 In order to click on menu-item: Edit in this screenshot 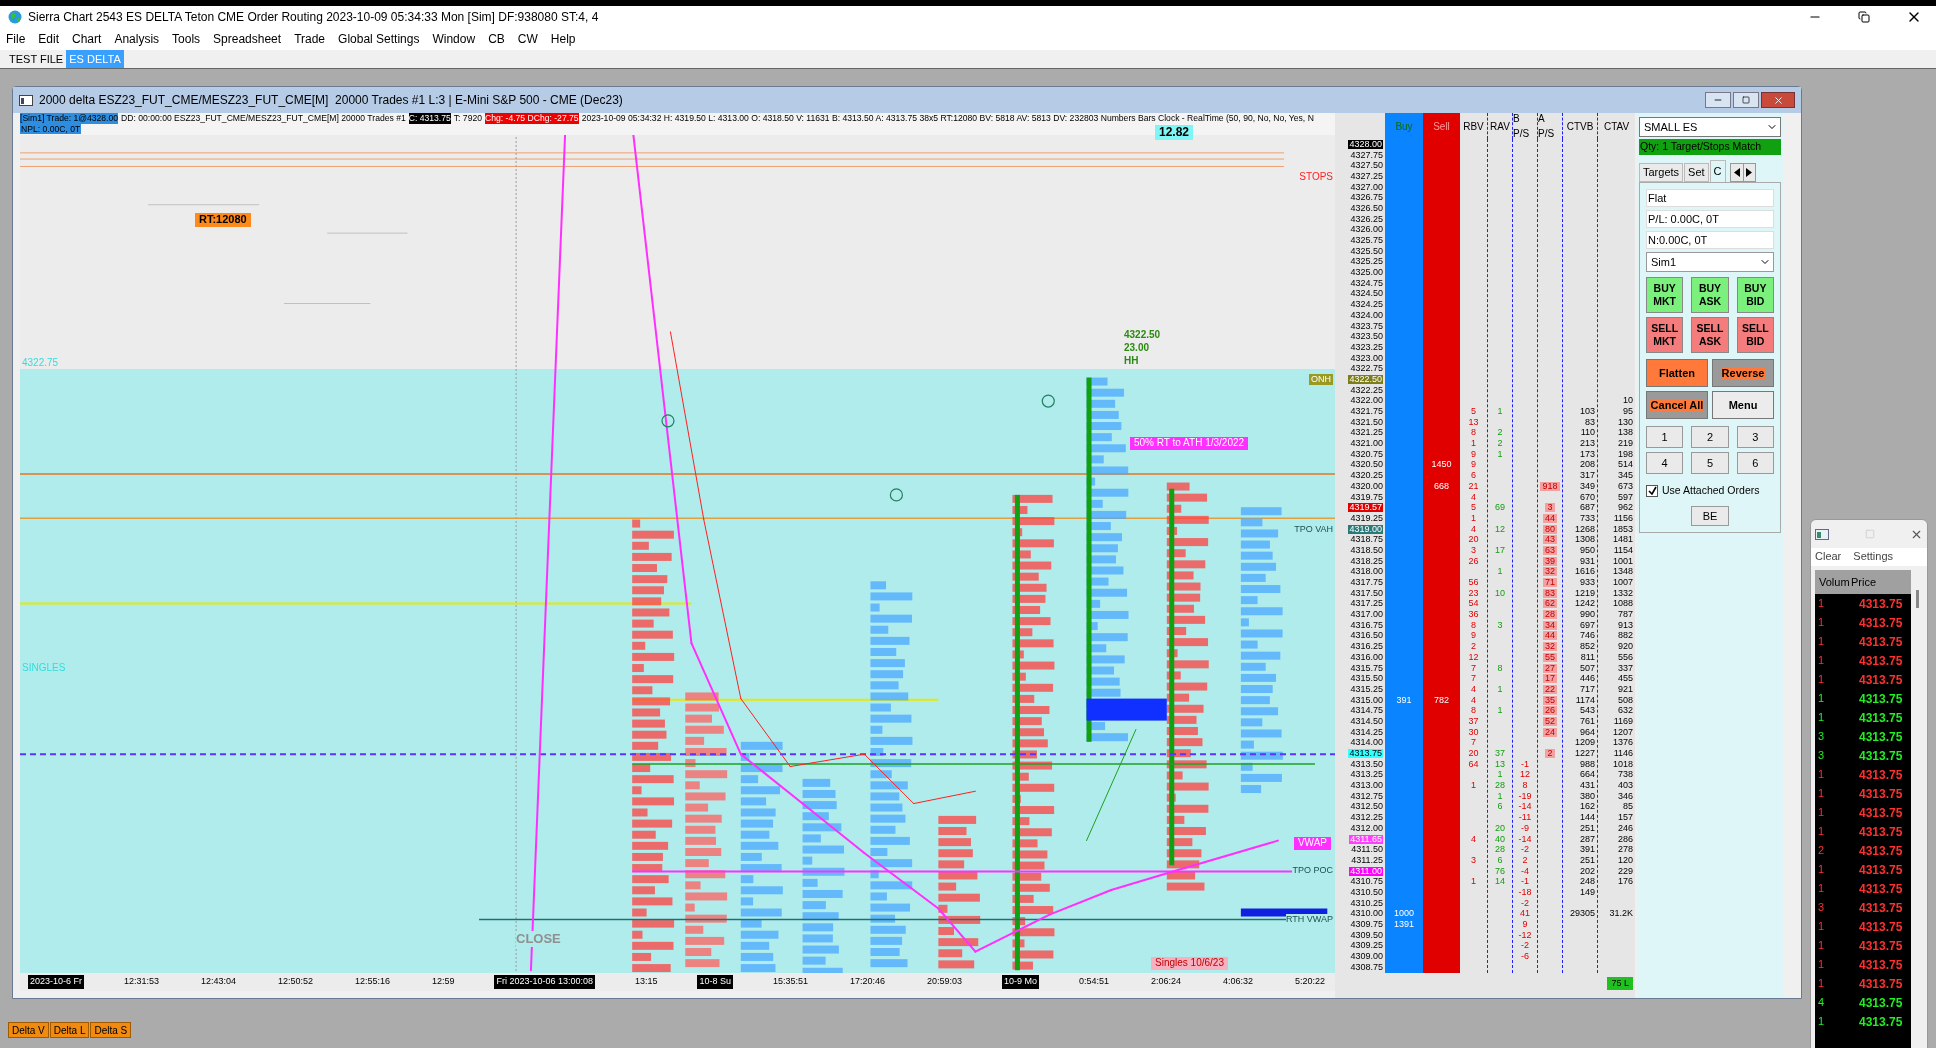, I will do `click(49, 39)`.